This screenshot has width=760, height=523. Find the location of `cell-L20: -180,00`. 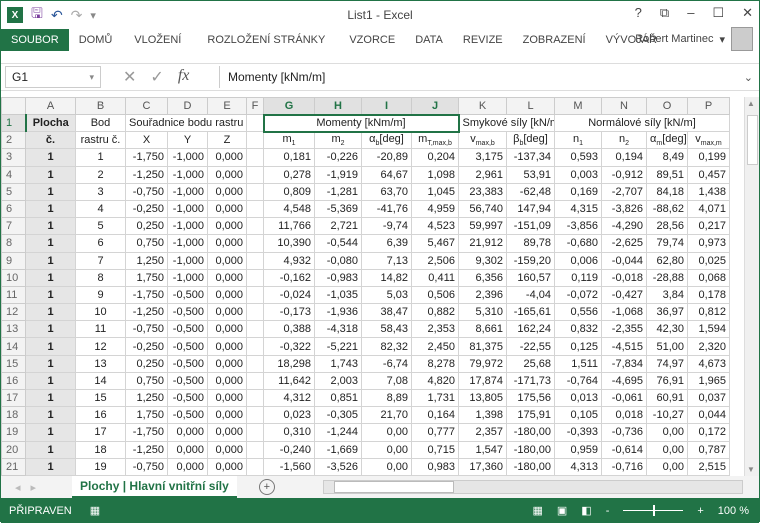

cell-L20: -180,00 is located at coordinates (530, 449).